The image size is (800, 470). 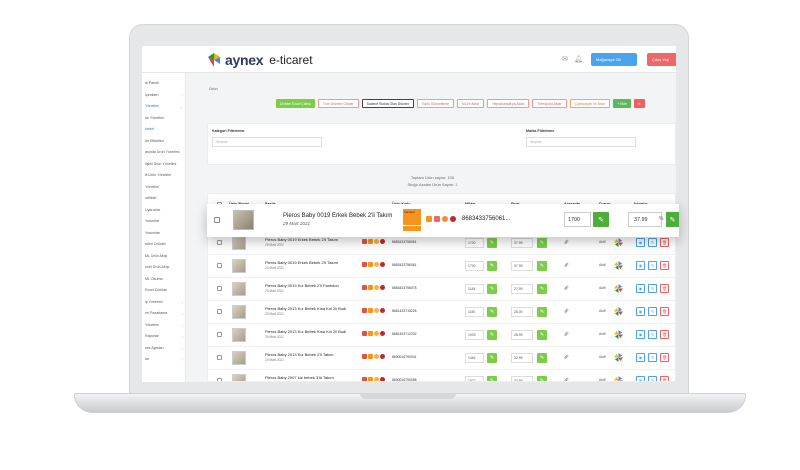 I want to click on sidebar-item: rülen Ürünler, so click(x=165, y=244).